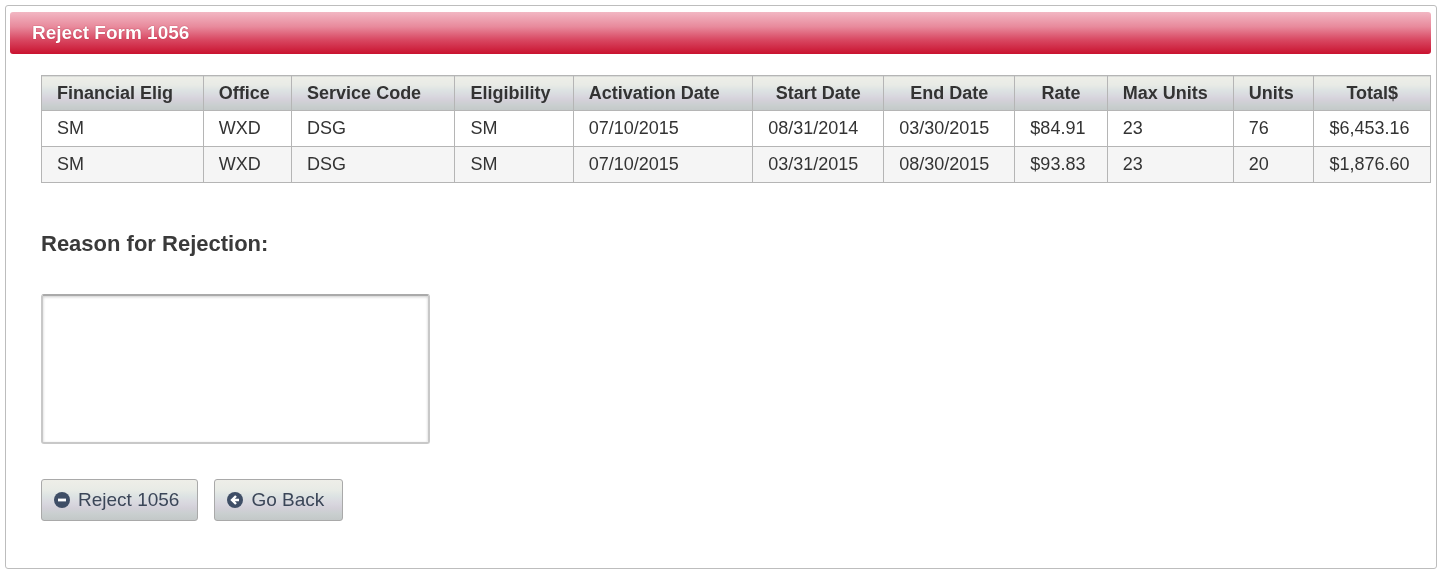 The image size is (1446, 574). What do you see at coordinates (1372, 93) in the screenshot?
I see `column-header: Total$` at bounding box center [1372, 93].